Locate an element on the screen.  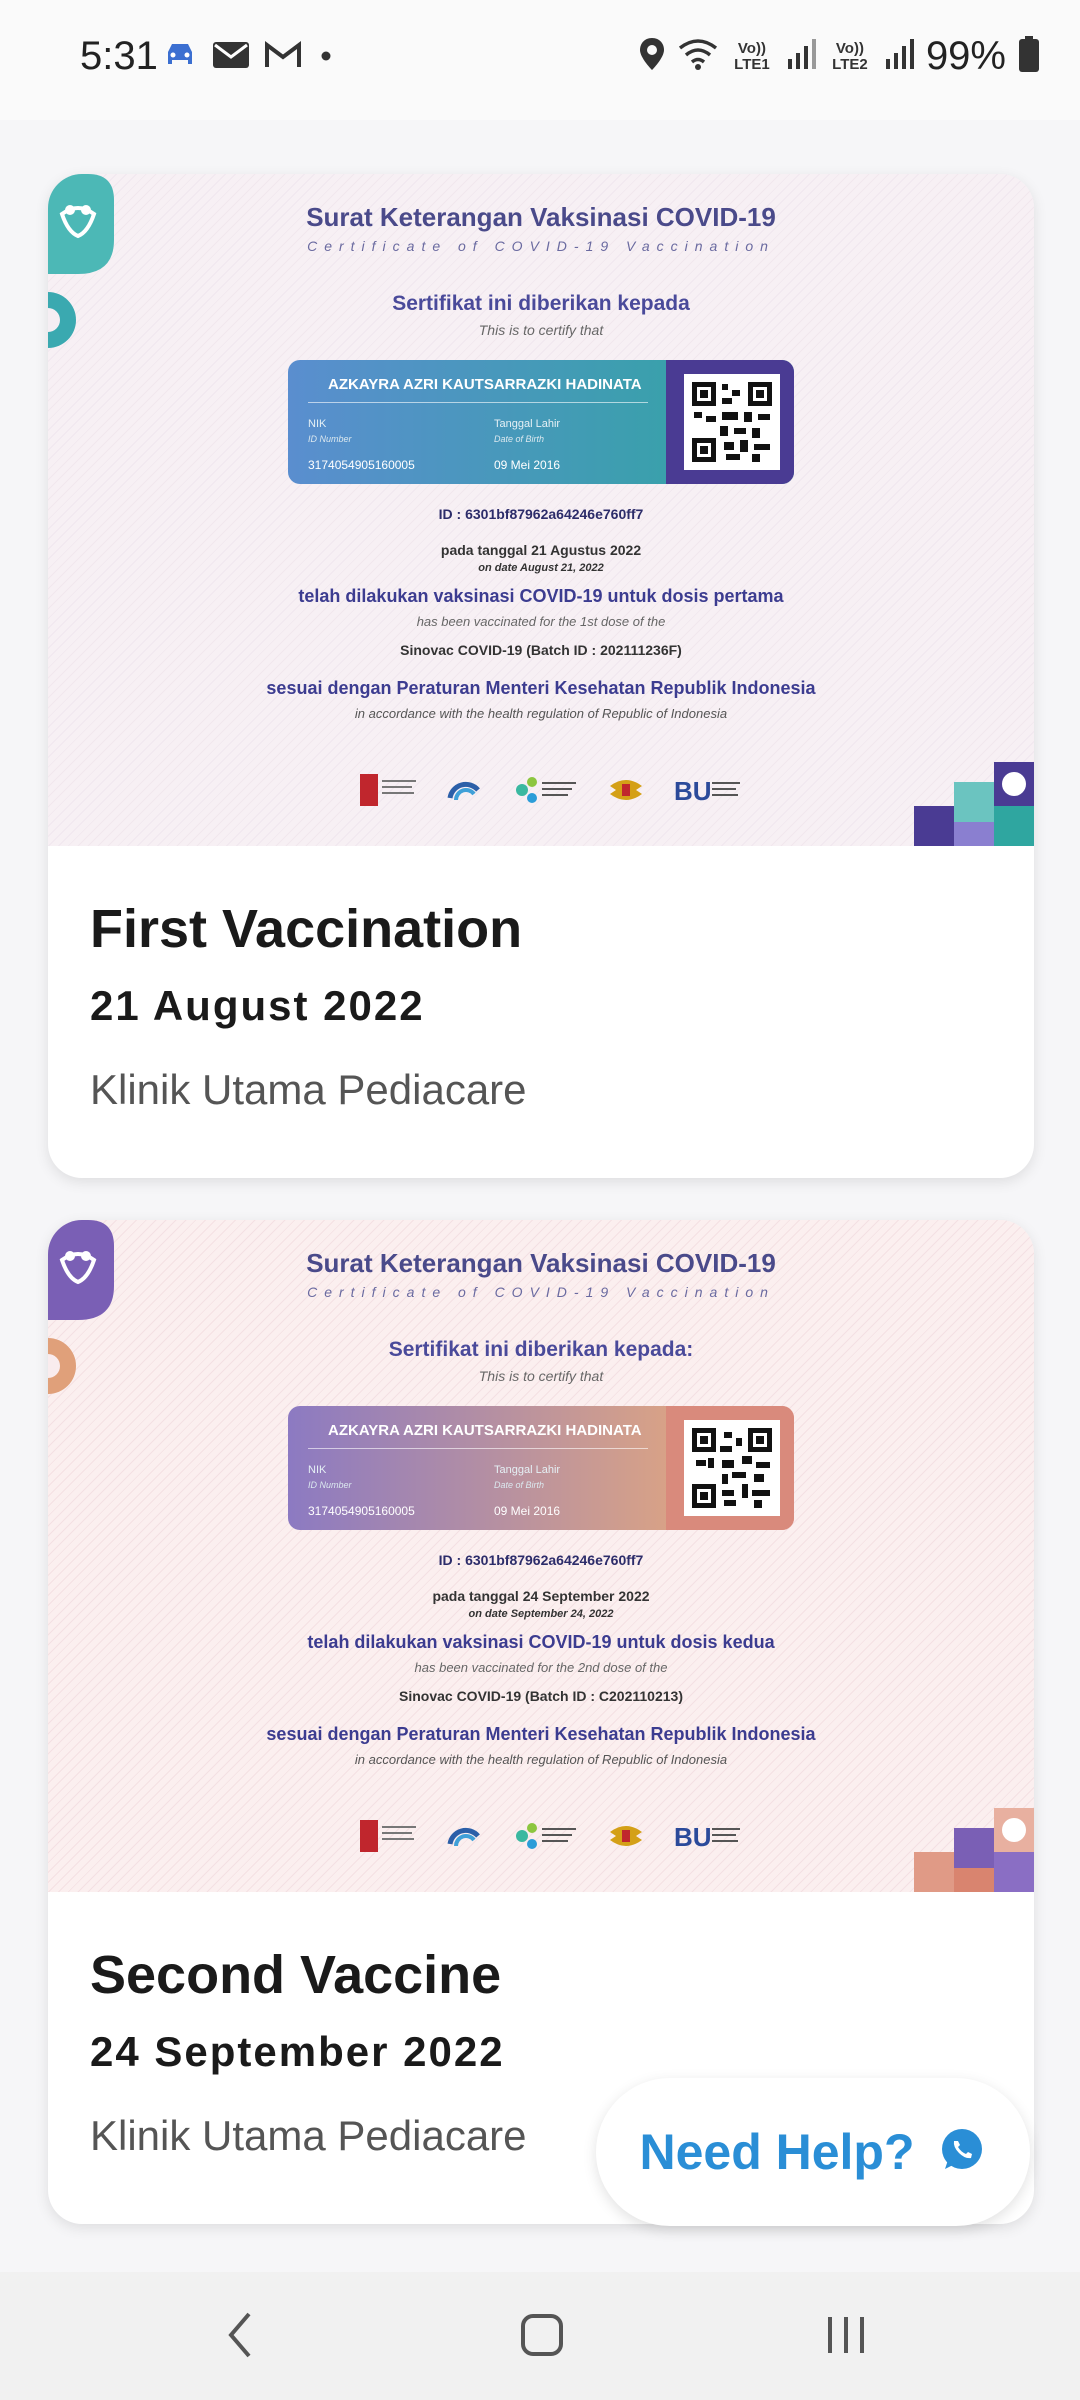
navigation-bar is located at coordinates (540, 2336).